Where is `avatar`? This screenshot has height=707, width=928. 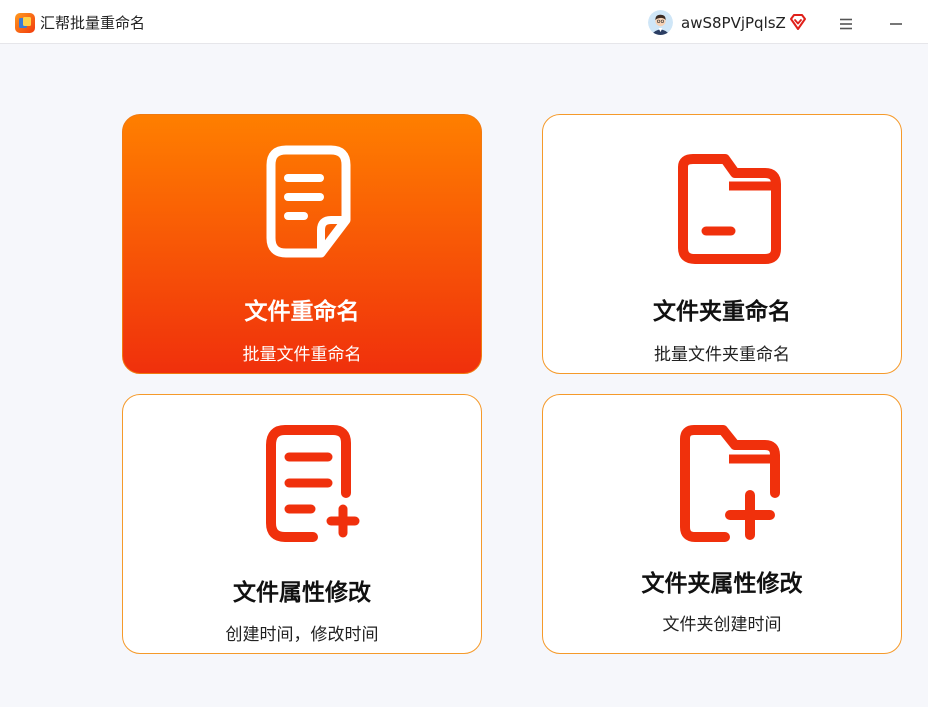
avatar is located at coordinates (660, 22).